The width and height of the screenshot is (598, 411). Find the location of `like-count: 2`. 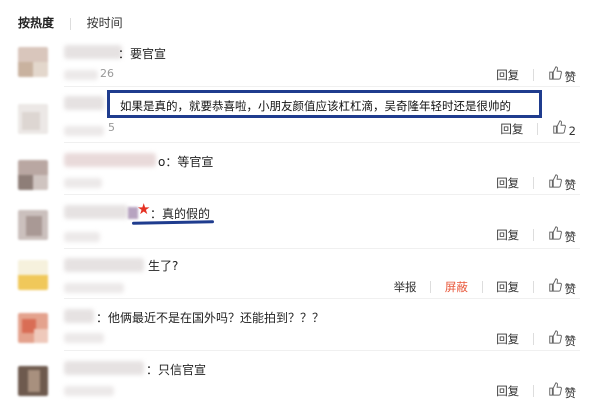

like-count: 2 is located at coordinates (572, 130).